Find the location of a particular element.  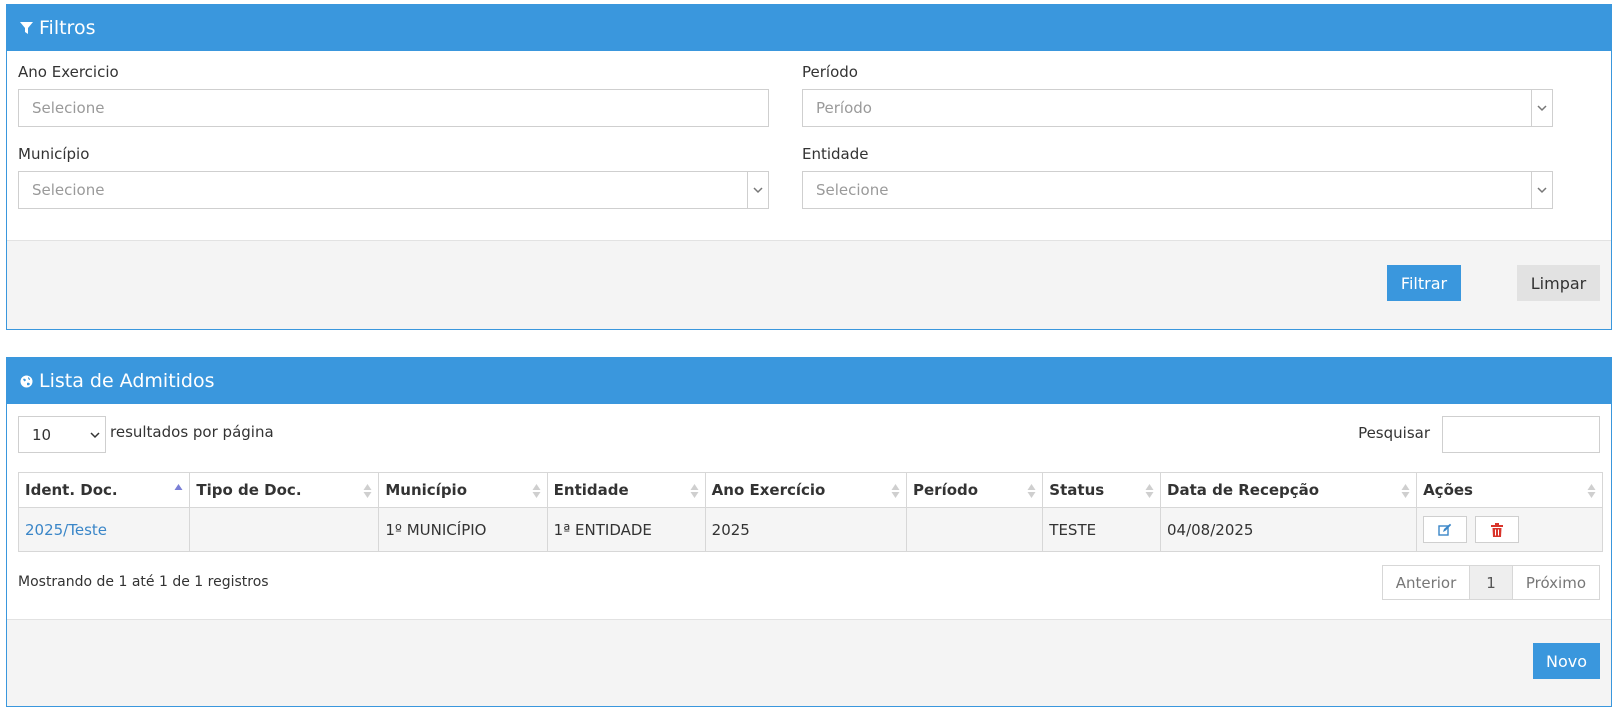

col-ano-exercicio: Ano Exercício is located at coordinates (806, 490).